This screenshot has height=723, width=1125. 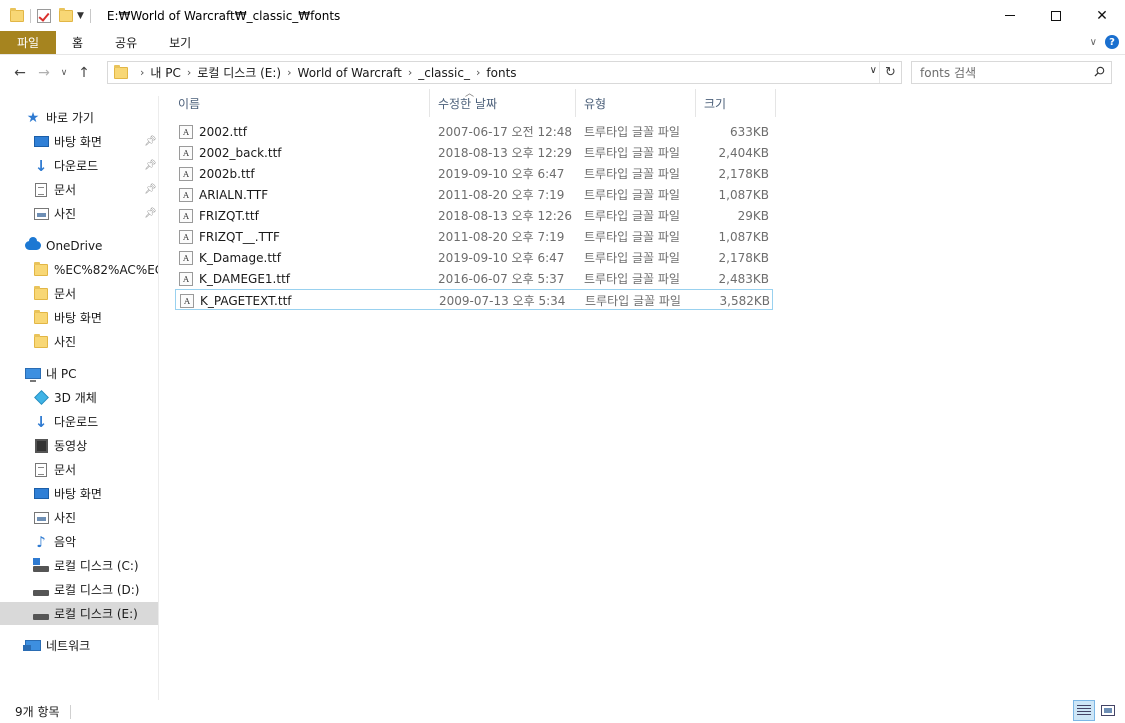 What do you see at coordinates (1102, 15) in the screenshot?
I see `close-button: ✕` at bounding box center [1102, 15].